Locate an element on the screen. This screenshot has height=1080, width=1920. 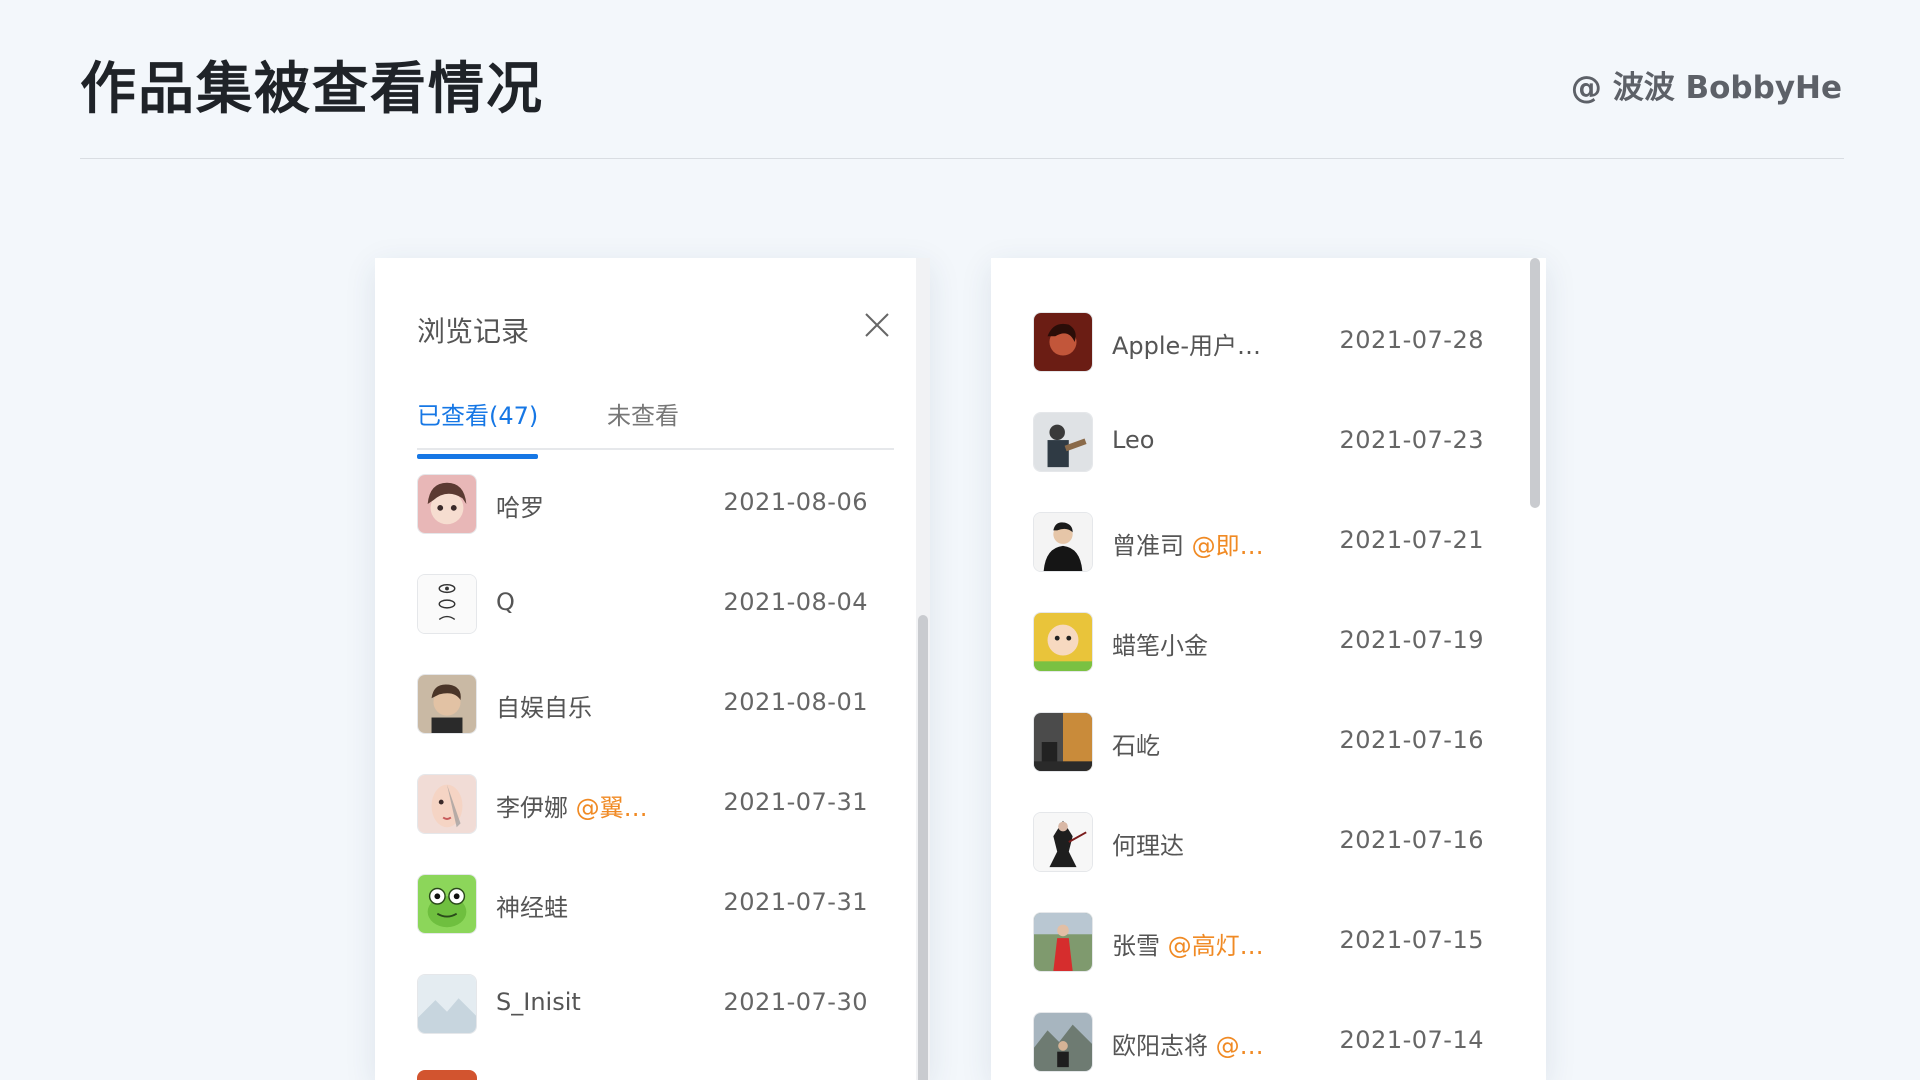
list-item: 欧阳志将 @… 2021-07-14 is located at coordinates (1268, 1036).